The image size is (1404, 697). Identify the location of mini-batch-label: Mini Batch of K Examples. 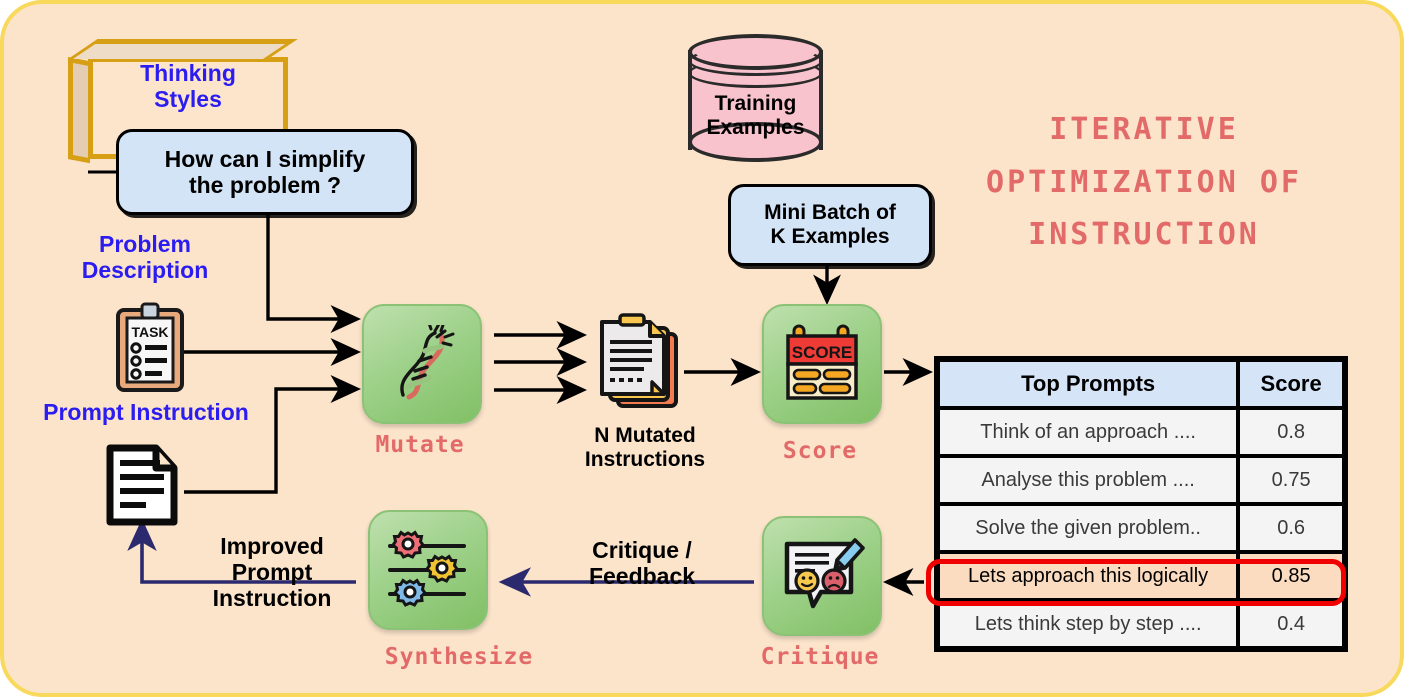
(830, 224).